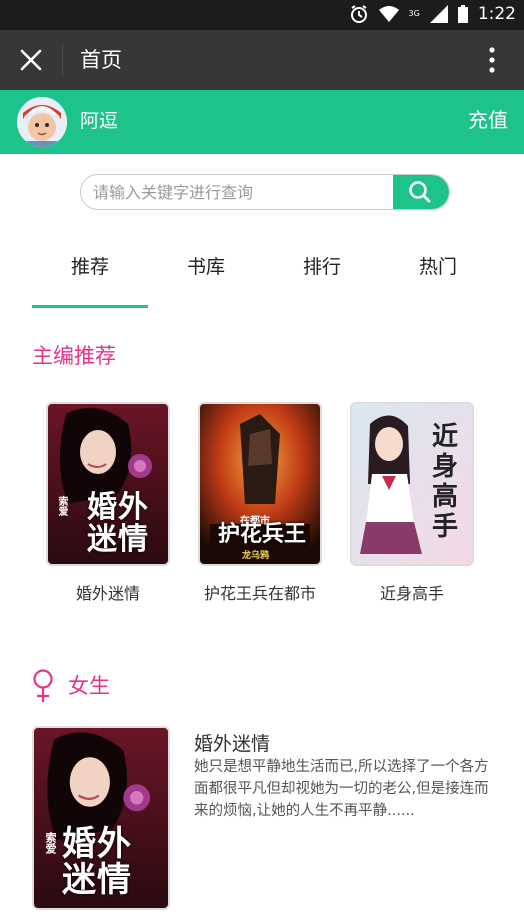 Image resolution: width=524 pixels, height=918 pixels. What do you see at coordinates (444, 482) in the screenshot?
I see `cover-title: 近身高手` at bounding box center [444, 482].